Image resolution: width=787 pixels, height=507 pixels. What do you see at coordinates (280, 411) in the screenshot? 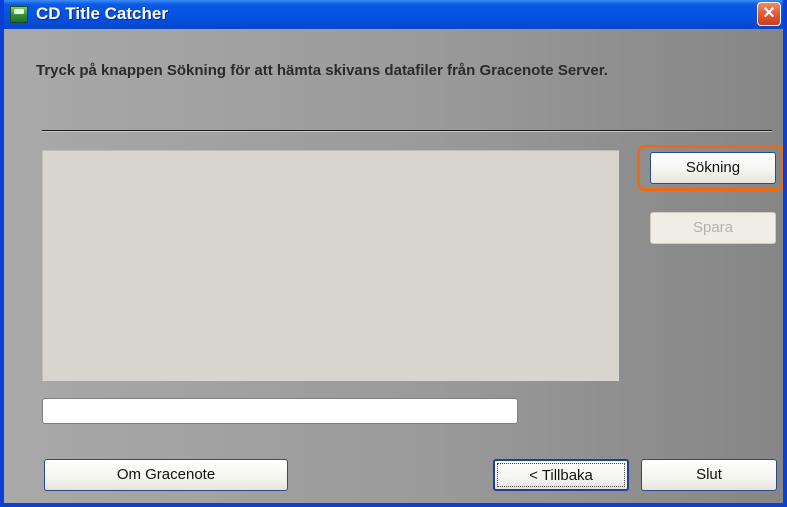
I see `progress-field` at bounding box center [280, 411].